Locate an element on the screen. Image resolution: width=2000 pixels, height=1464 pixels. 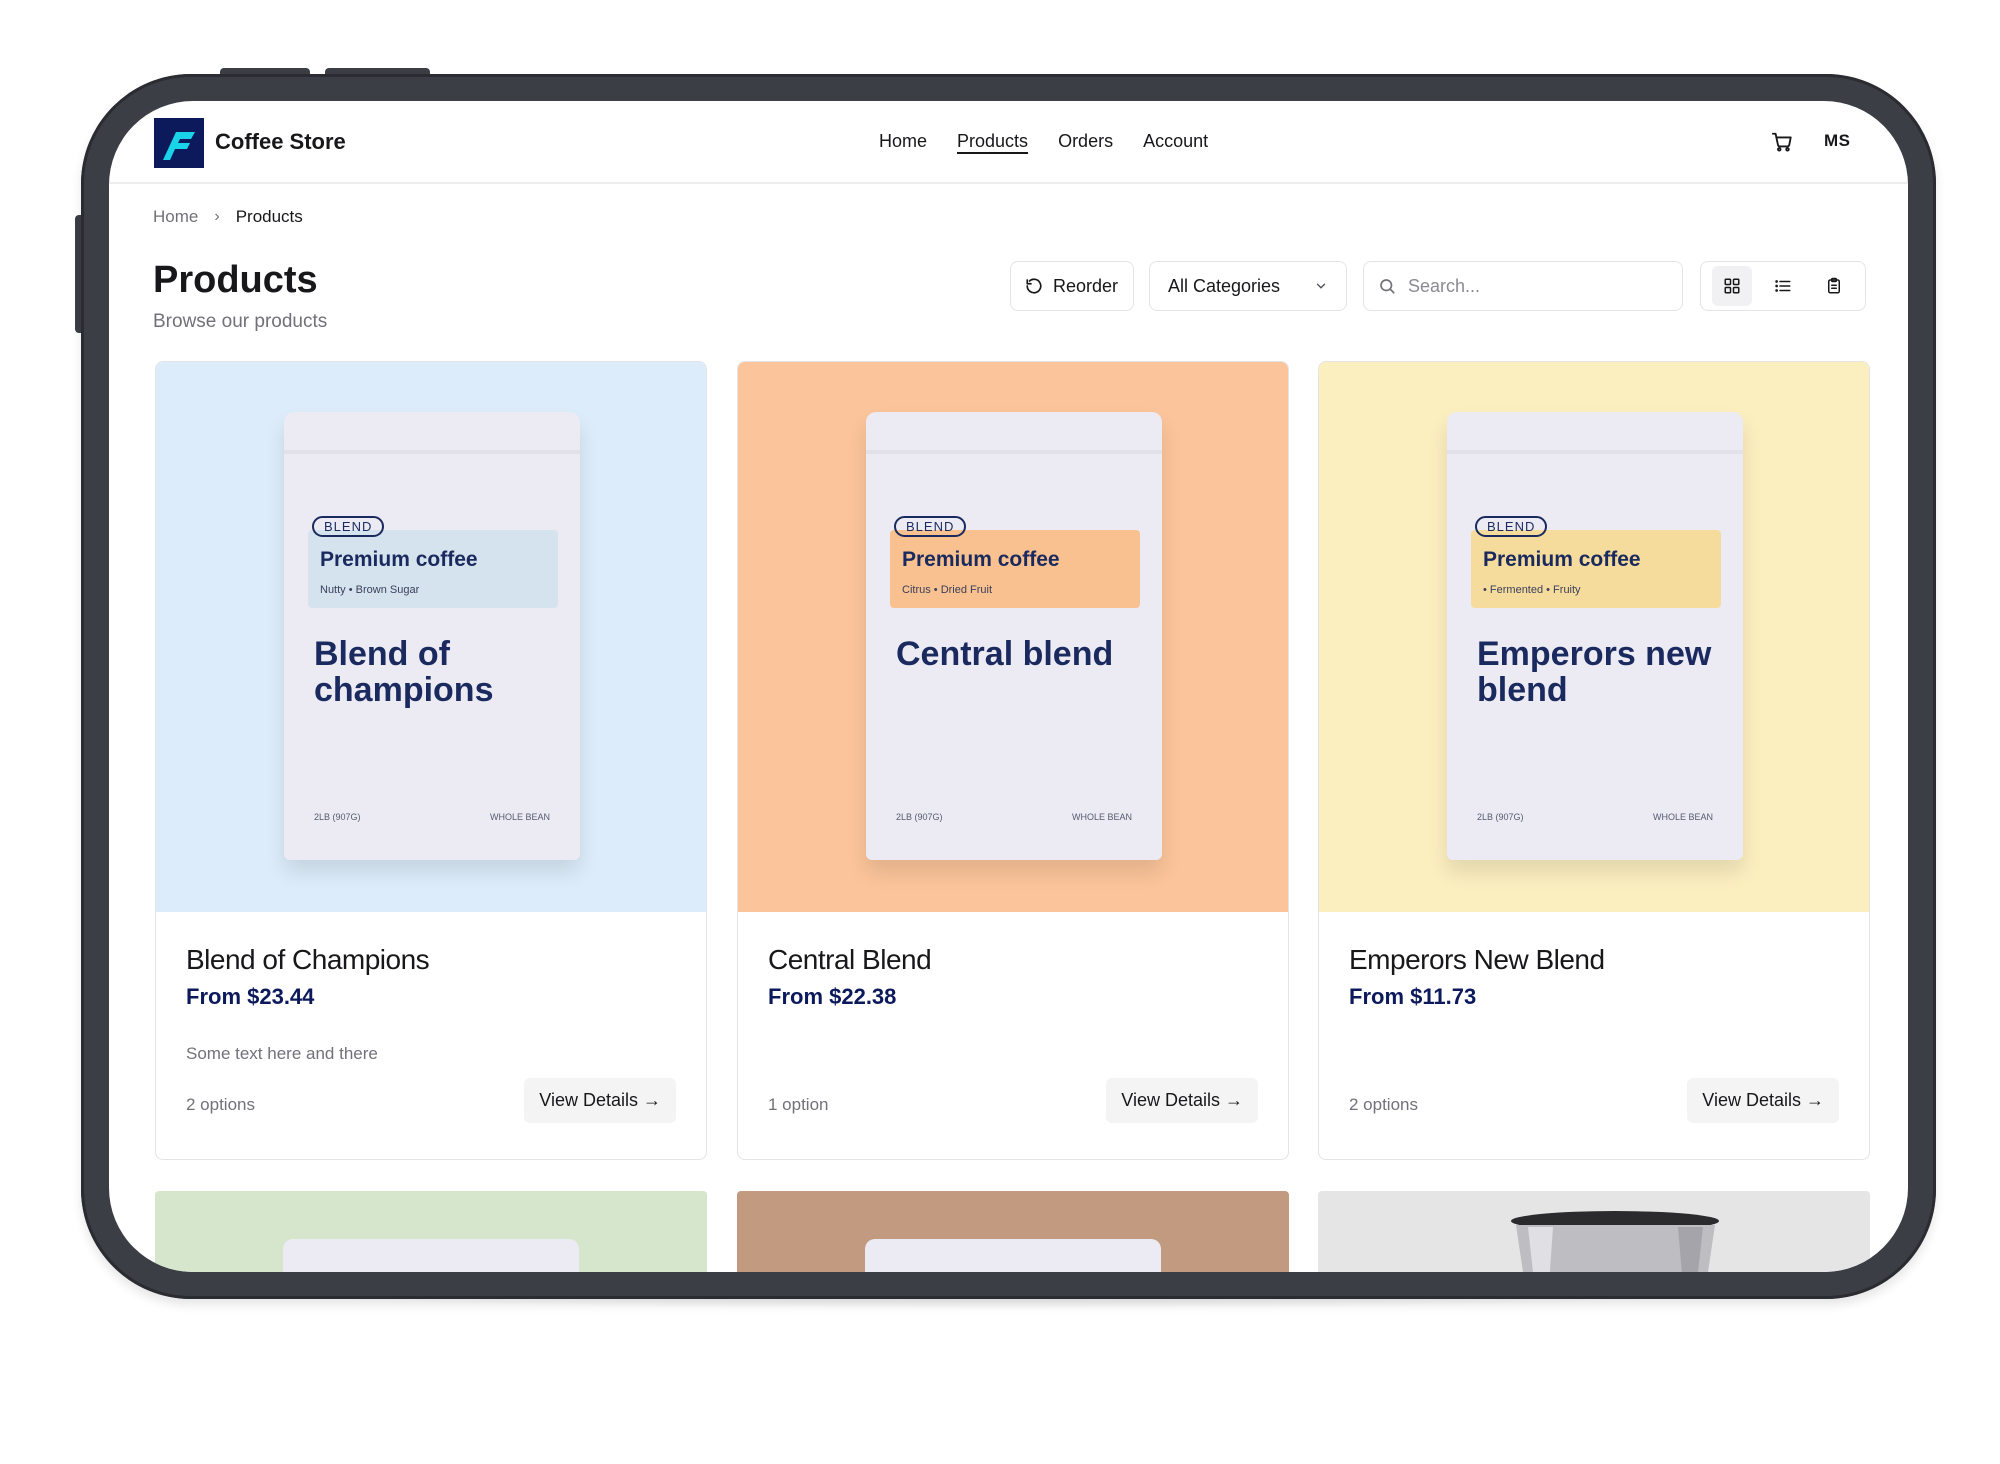
grid-view-button is located at coordinates (1732, 286).